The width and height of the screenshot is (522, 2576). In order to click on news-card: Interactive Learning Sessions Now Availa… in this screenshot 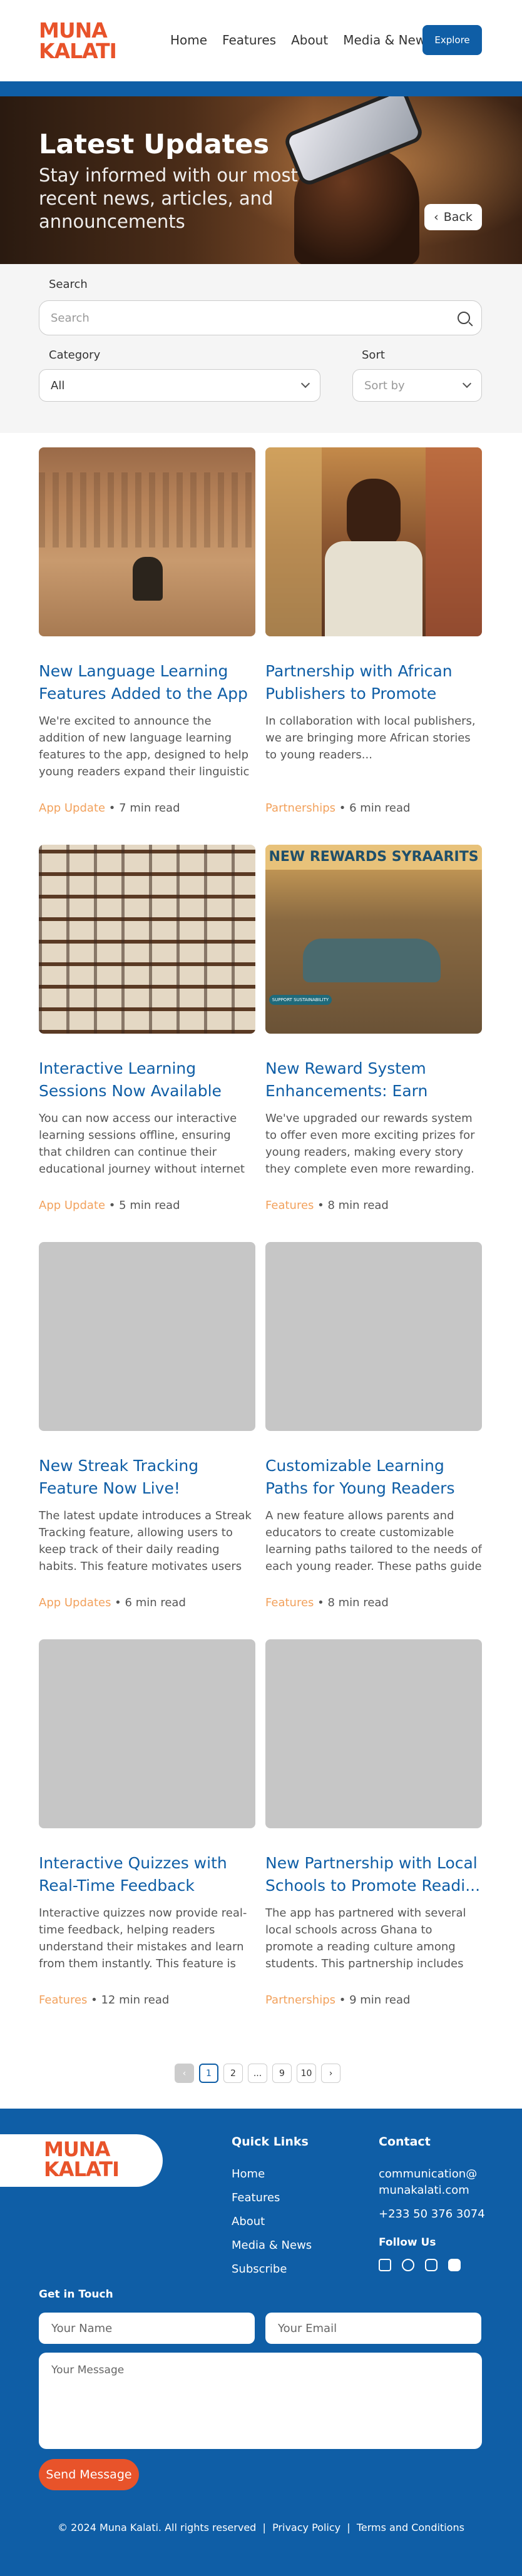, I will do `click(147, 1028)`.